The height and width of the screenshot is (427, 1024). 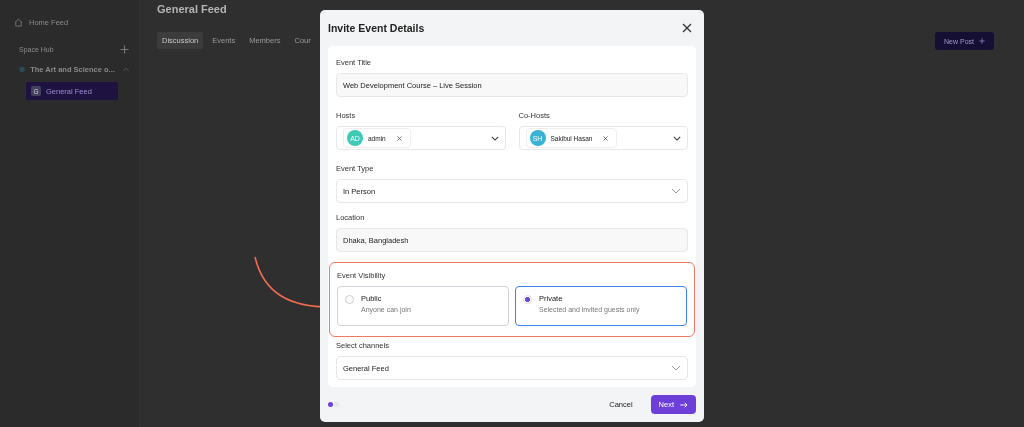 I want to click on arrow-right-icon, so click(x=684, y=404).